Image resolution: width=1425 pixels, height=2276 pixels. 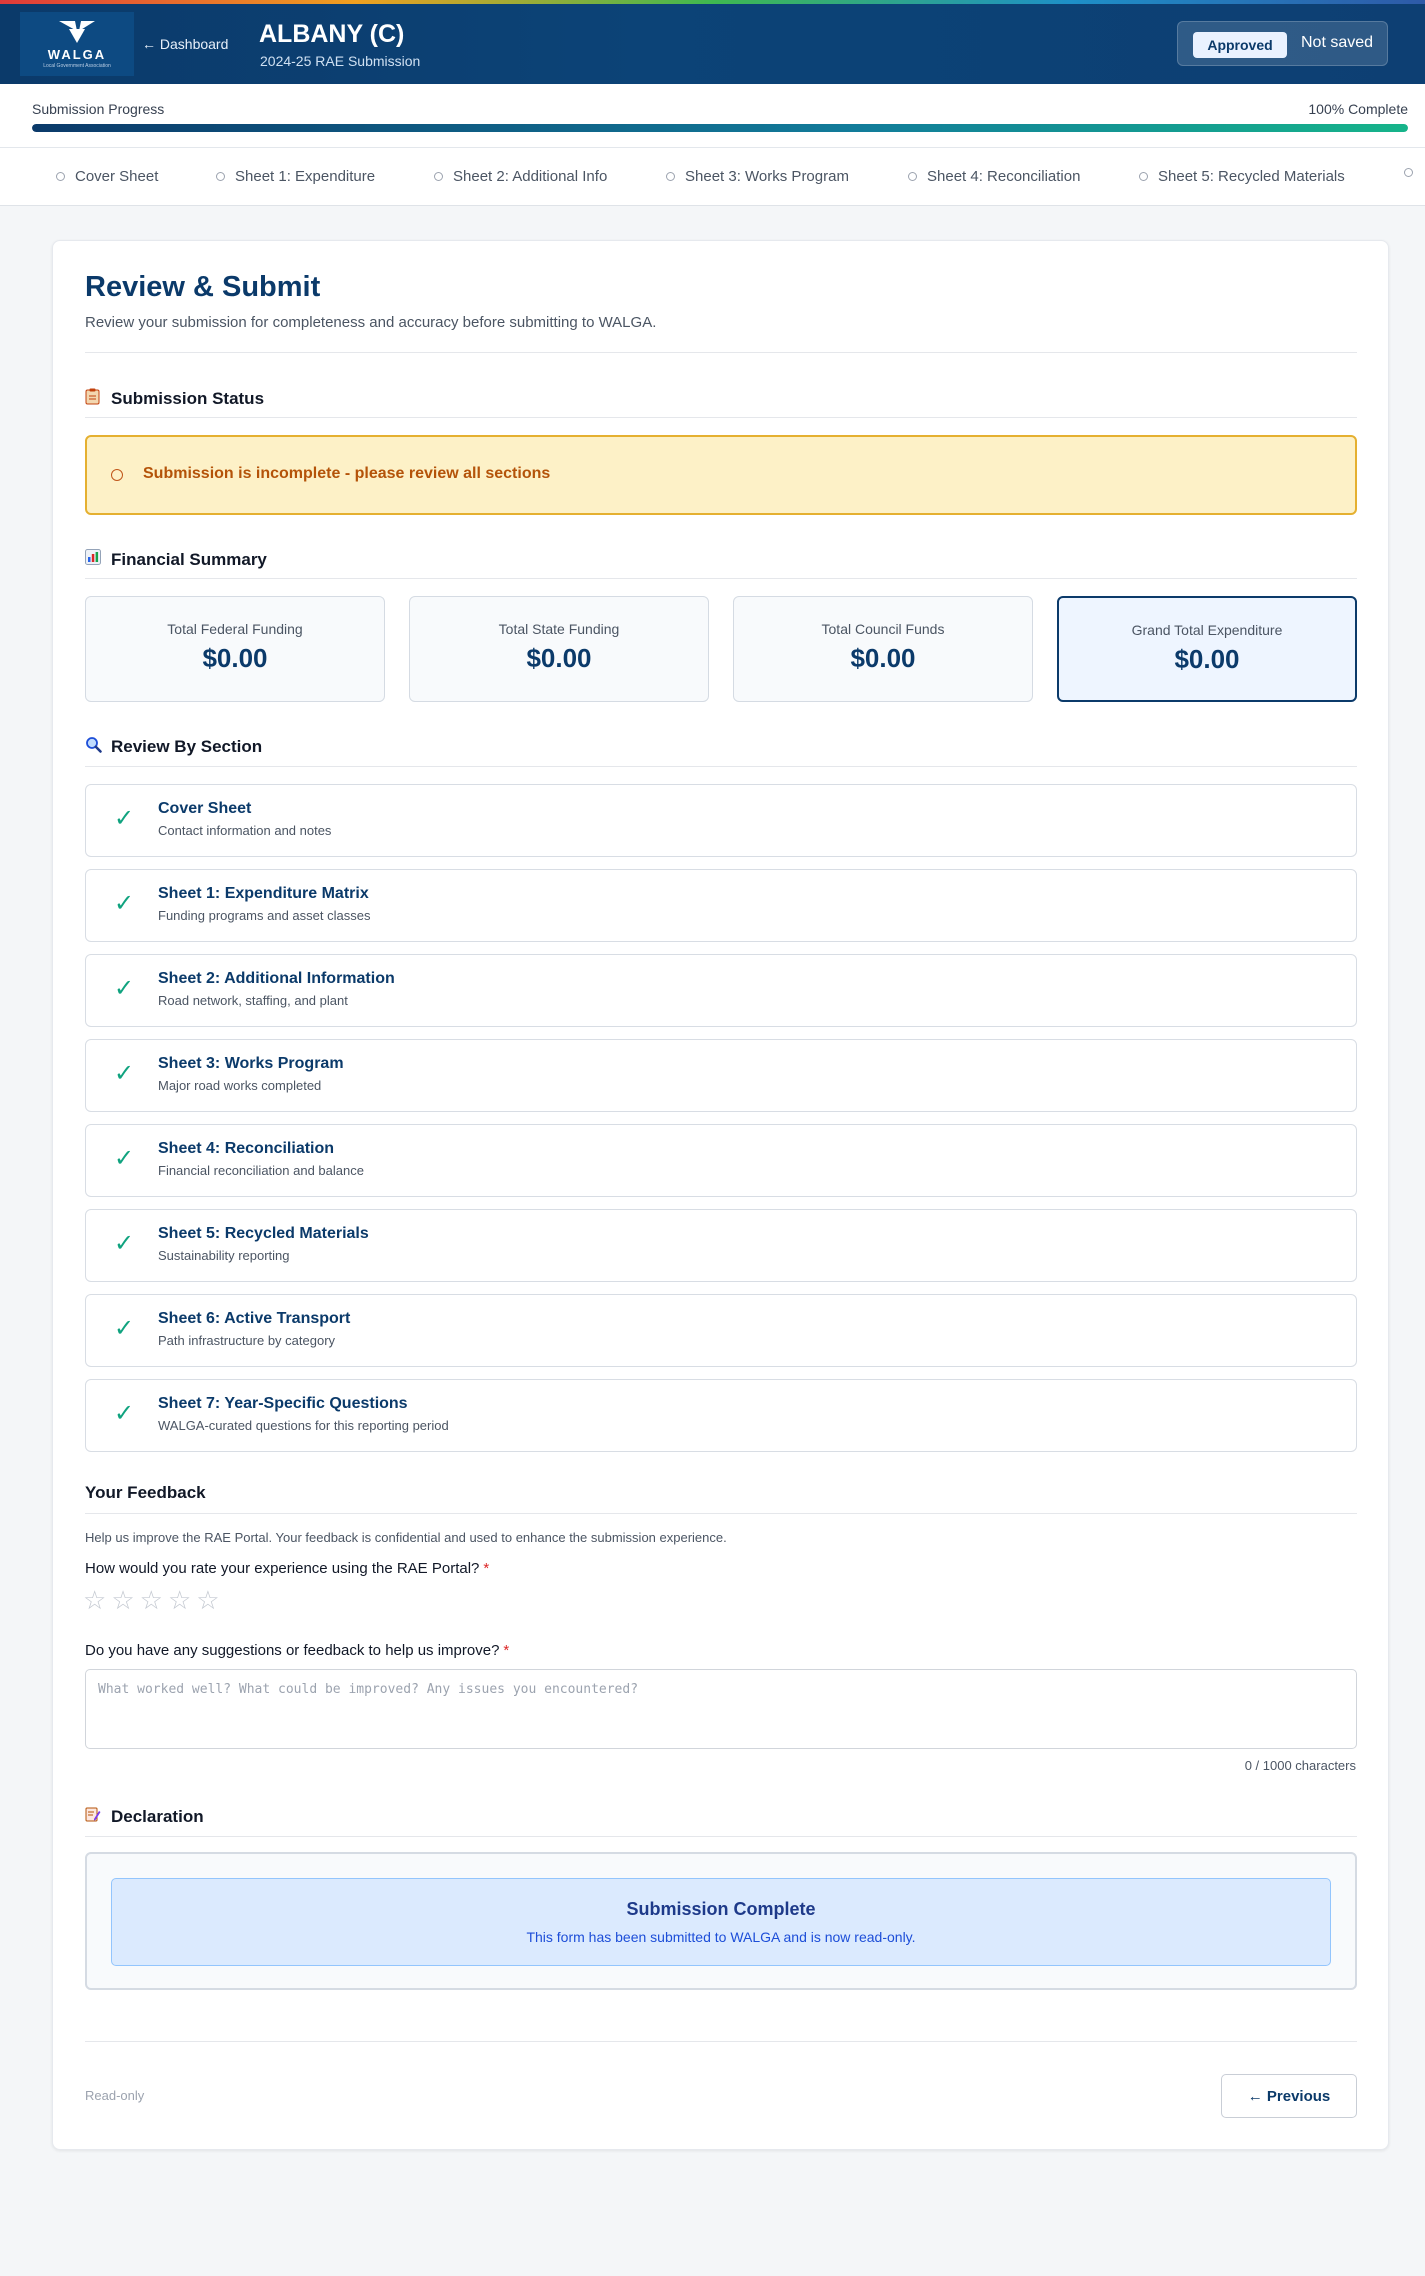 I want to click on tab-cover-sheet: Cover Sheet, so click(x=107, y=176).